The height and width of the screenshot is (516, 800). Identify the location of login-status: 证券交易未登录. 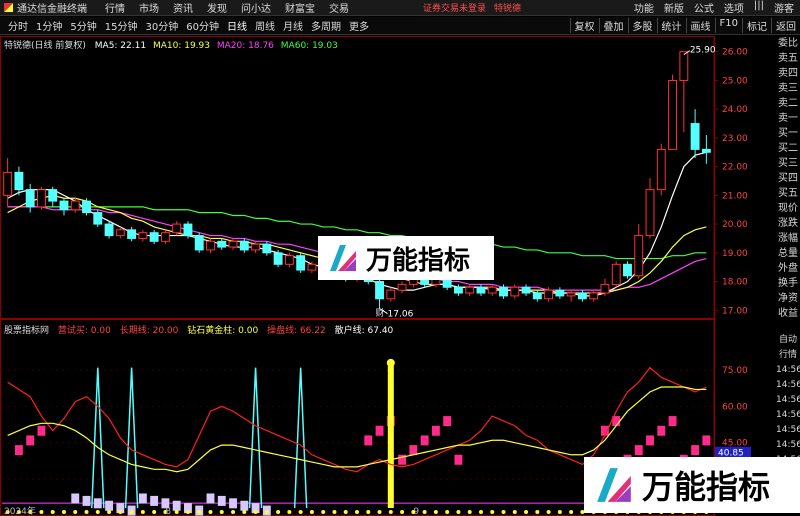
(454, 7).